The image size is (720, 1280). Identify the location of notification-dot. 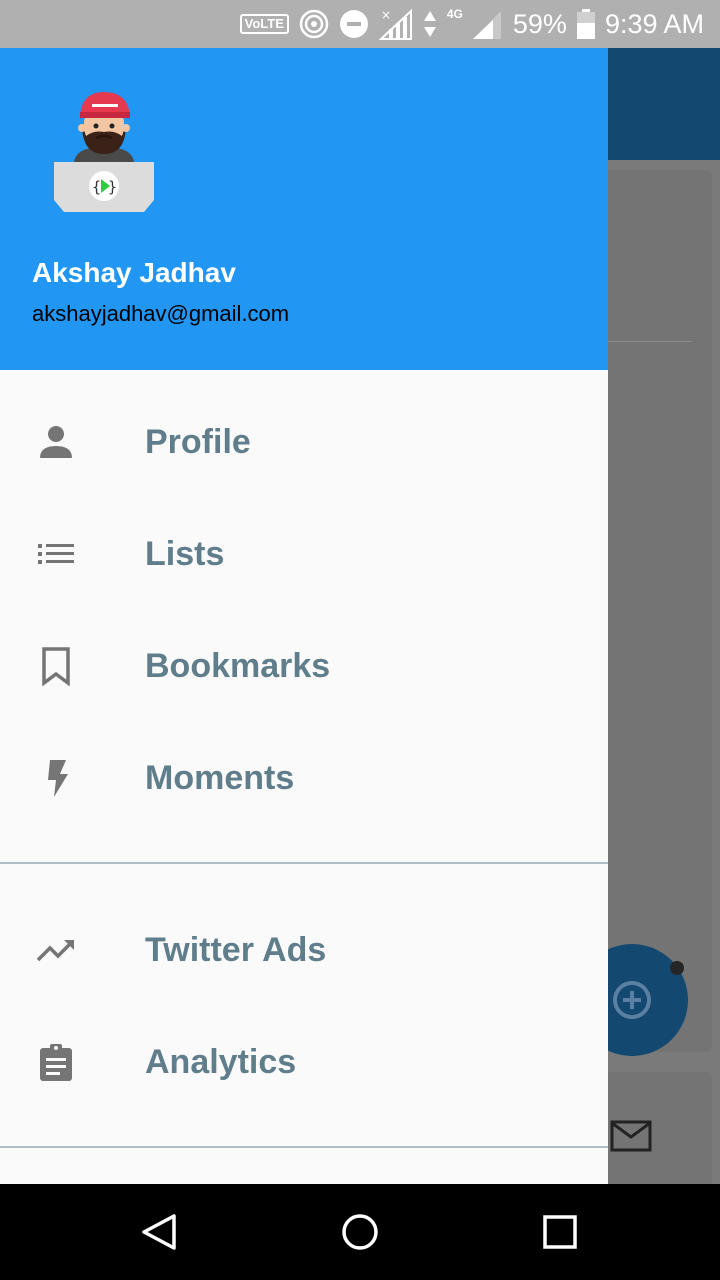
(677, 968).